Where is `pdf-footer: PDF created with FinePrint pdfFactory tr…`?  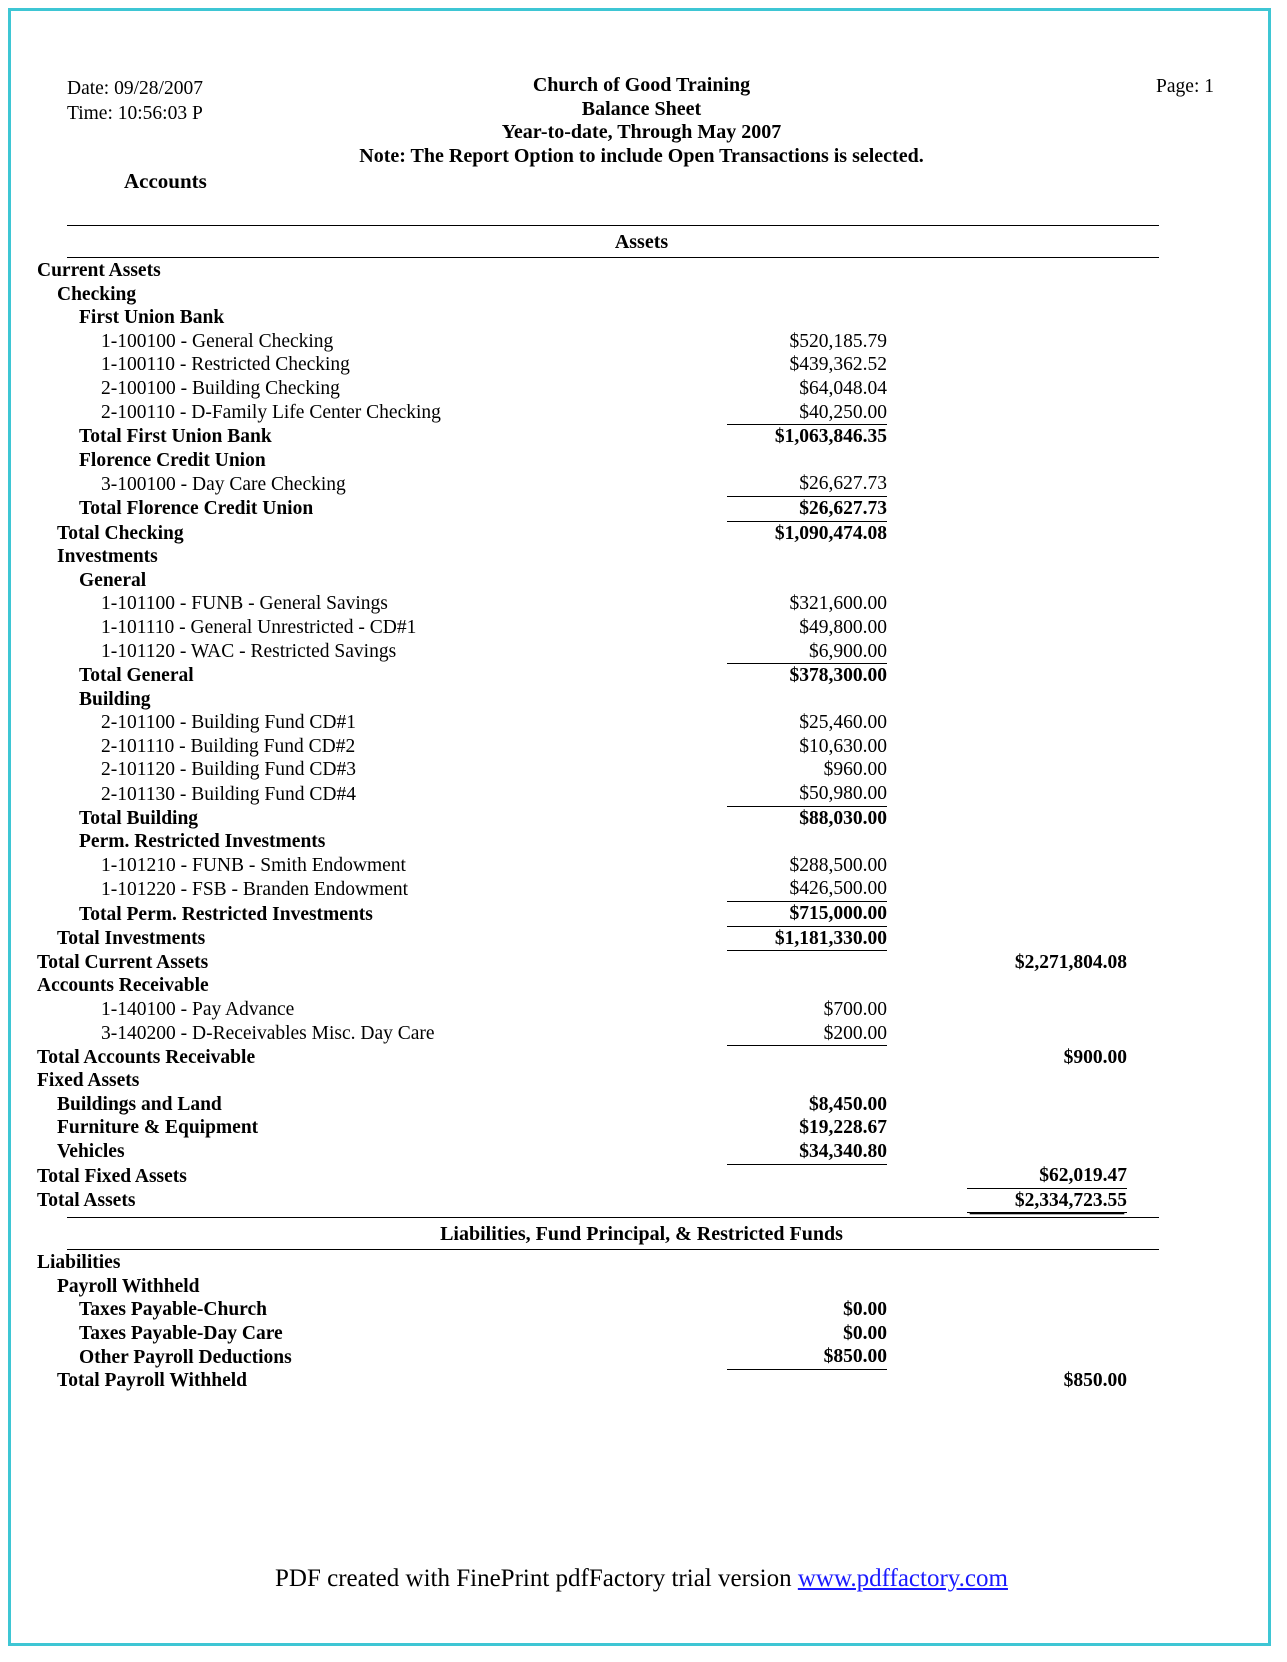 pdf-footer: PDF created with FinePrint pdfFactory tr… is located at coordinates (641, 1579).